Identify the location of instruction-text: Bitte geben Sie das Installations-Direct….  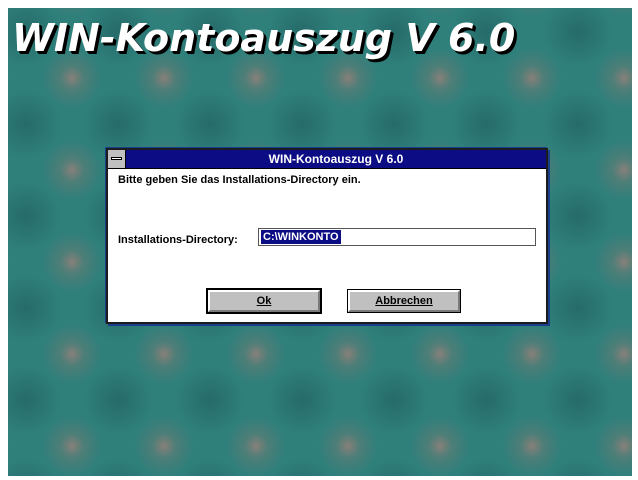
(239, 180).